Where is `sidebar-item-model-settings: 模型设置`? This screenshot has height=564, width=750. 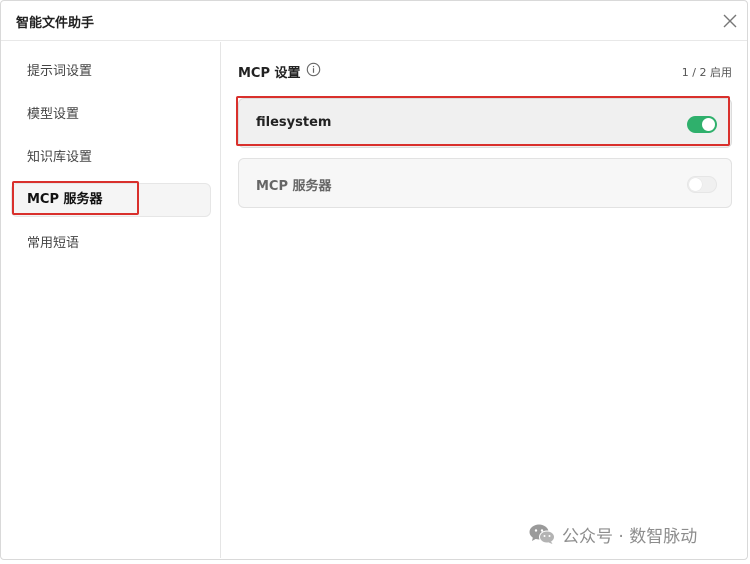 sidebar-item-model-settings: 模型设置 is located at coordinates (111, 115).